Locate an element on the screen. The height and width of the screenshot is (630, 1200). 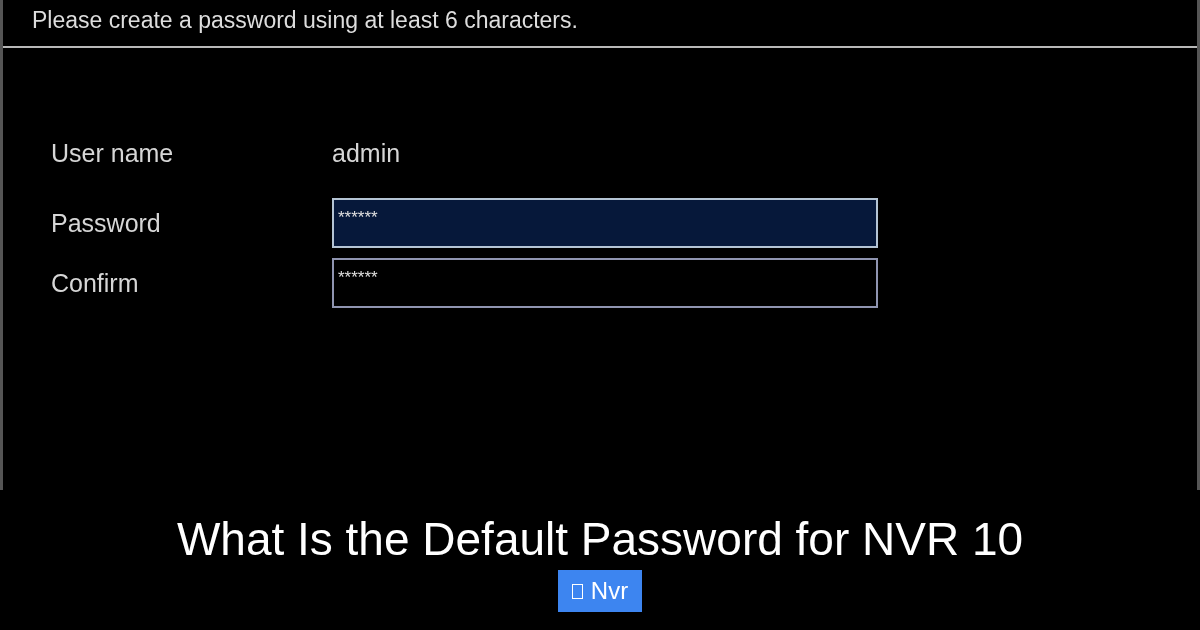
field-label: User name is located at coordinates (113, 153).